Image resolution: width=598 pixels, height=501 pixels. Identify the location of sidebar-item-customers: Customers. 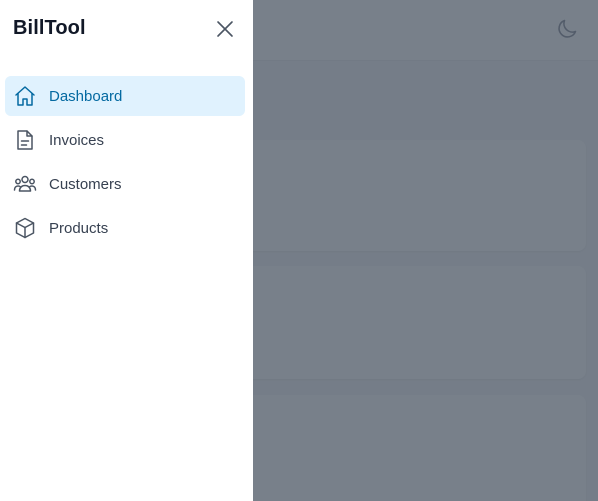
(125, 184).